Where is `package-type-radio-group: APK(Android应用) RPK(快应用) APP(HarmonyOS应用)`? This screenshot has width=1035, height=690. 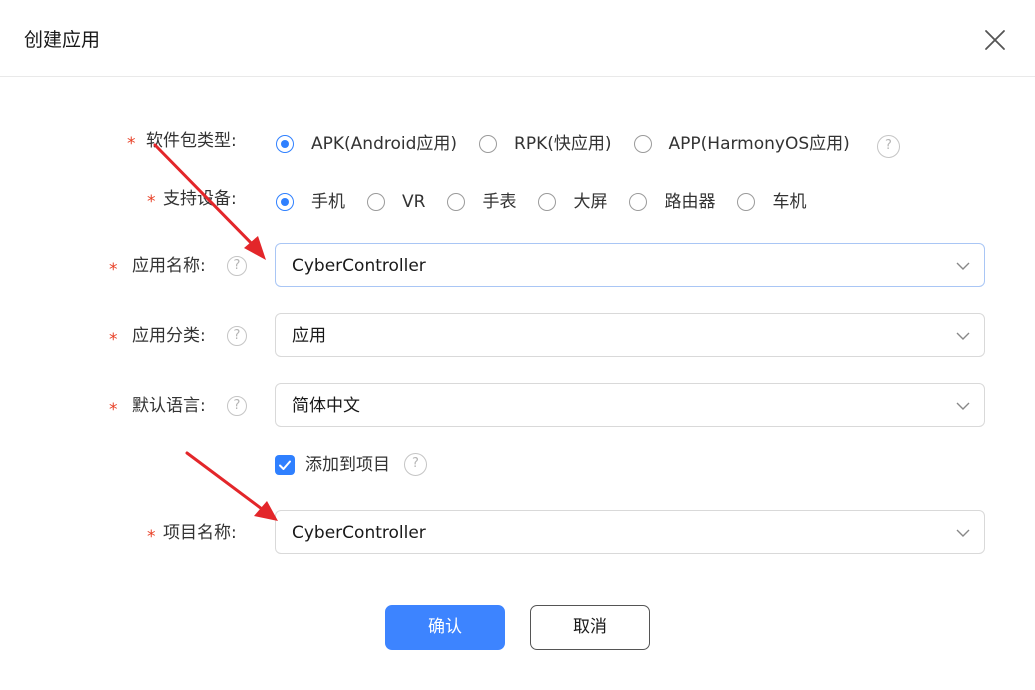
package-type-radio-group: APK(Android应用) RPK(快应用) APP(HarmonyOS应用) is located at coordinates (571, 144).